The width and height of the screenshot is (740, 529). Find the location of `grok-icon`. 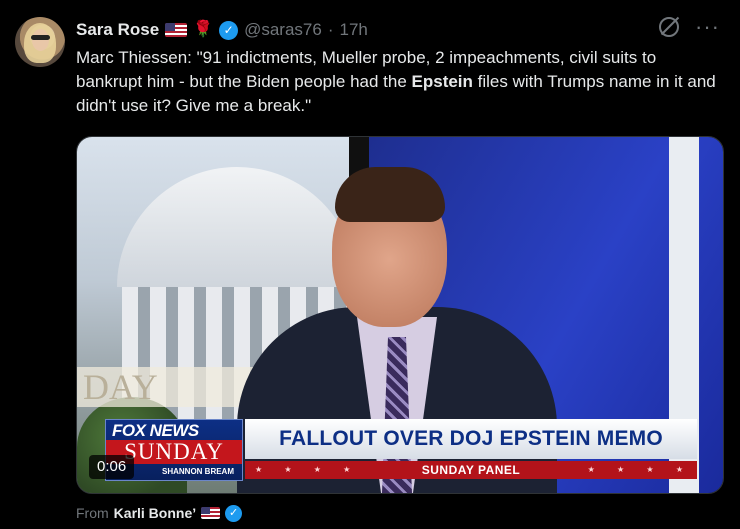

grok-icon is located at coordinates (669, 27).